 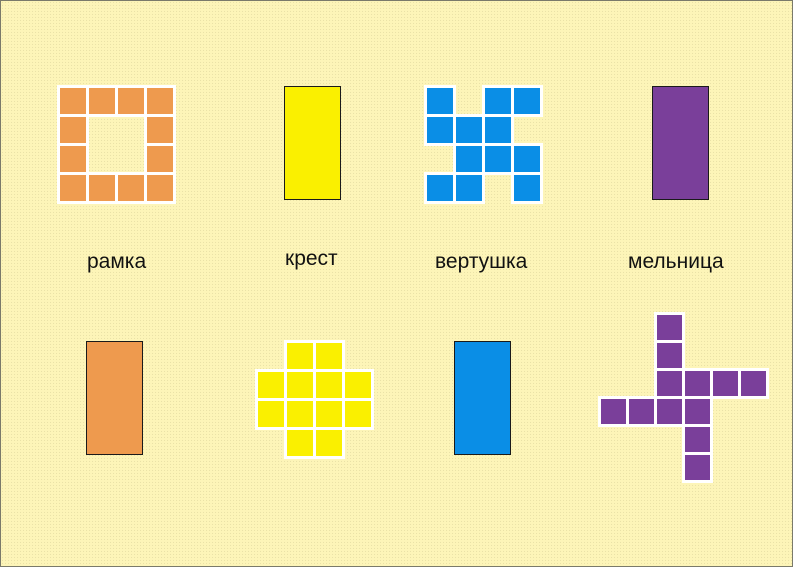 I want to click on yellow-bar, so click(x=312, y=143).